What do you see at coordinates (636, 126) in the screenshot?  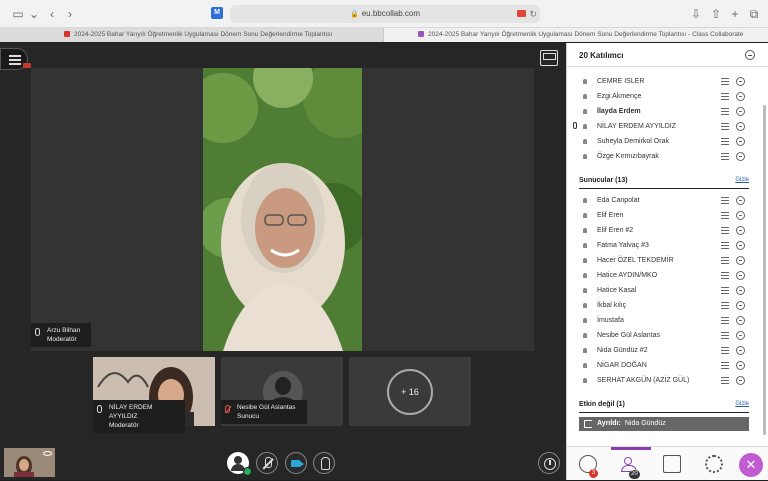 I see `participant-name: NİLAY ERDEM AYYILDIZ` at bounding box center [636, 126].